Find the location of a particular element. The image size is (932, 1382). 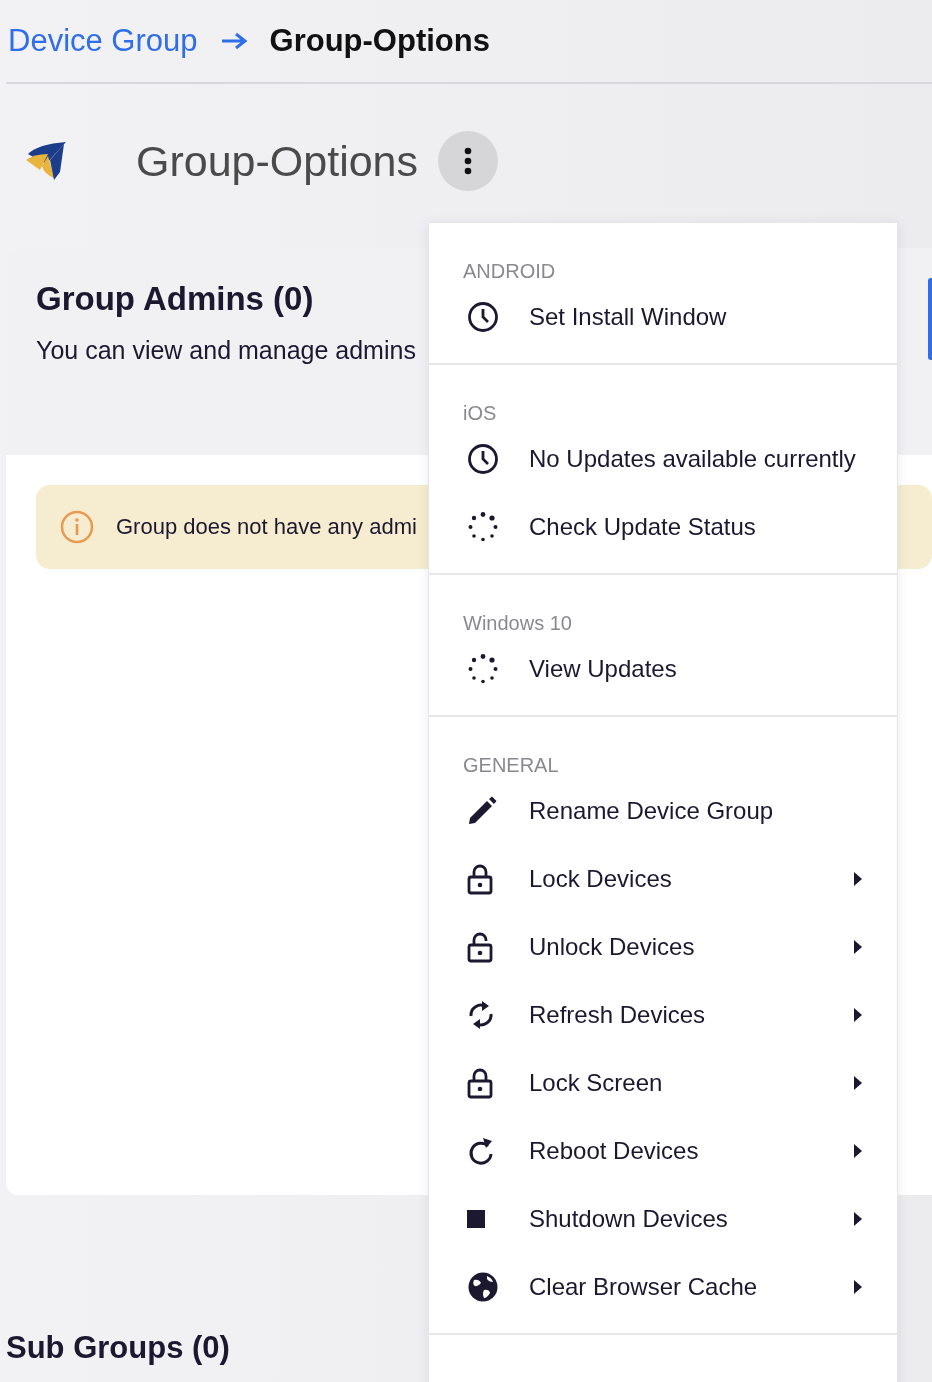

pencil-icon is located at coordinates (482, 811).